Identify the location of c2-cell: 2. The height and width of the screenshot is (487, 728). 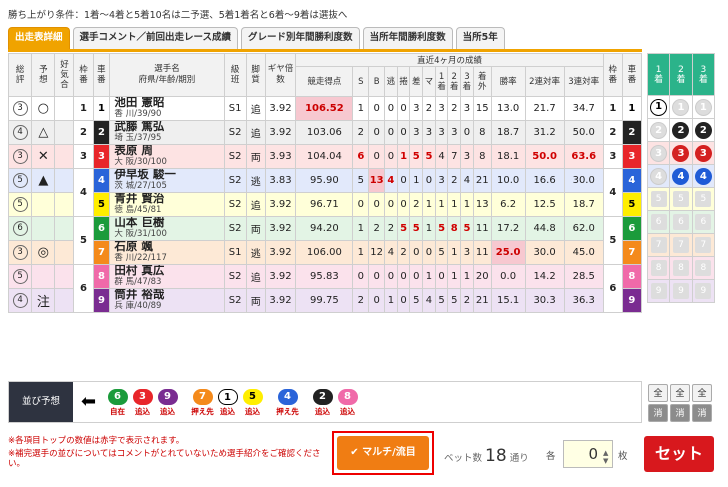
(454, 108).